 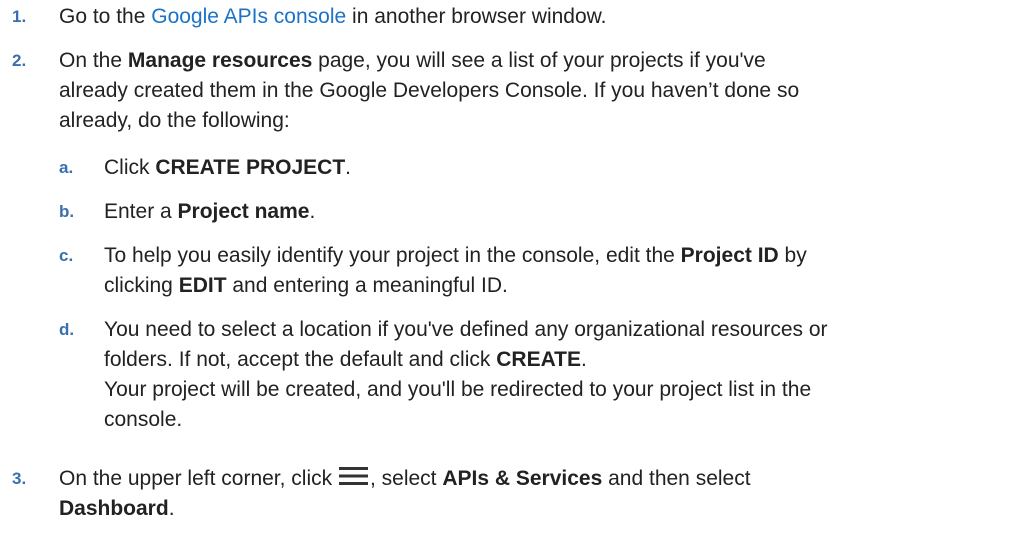 What do you see at coordinates (143, 419) in the screenshot?
I see `step-text: console.` at bounding box center [143, 419].